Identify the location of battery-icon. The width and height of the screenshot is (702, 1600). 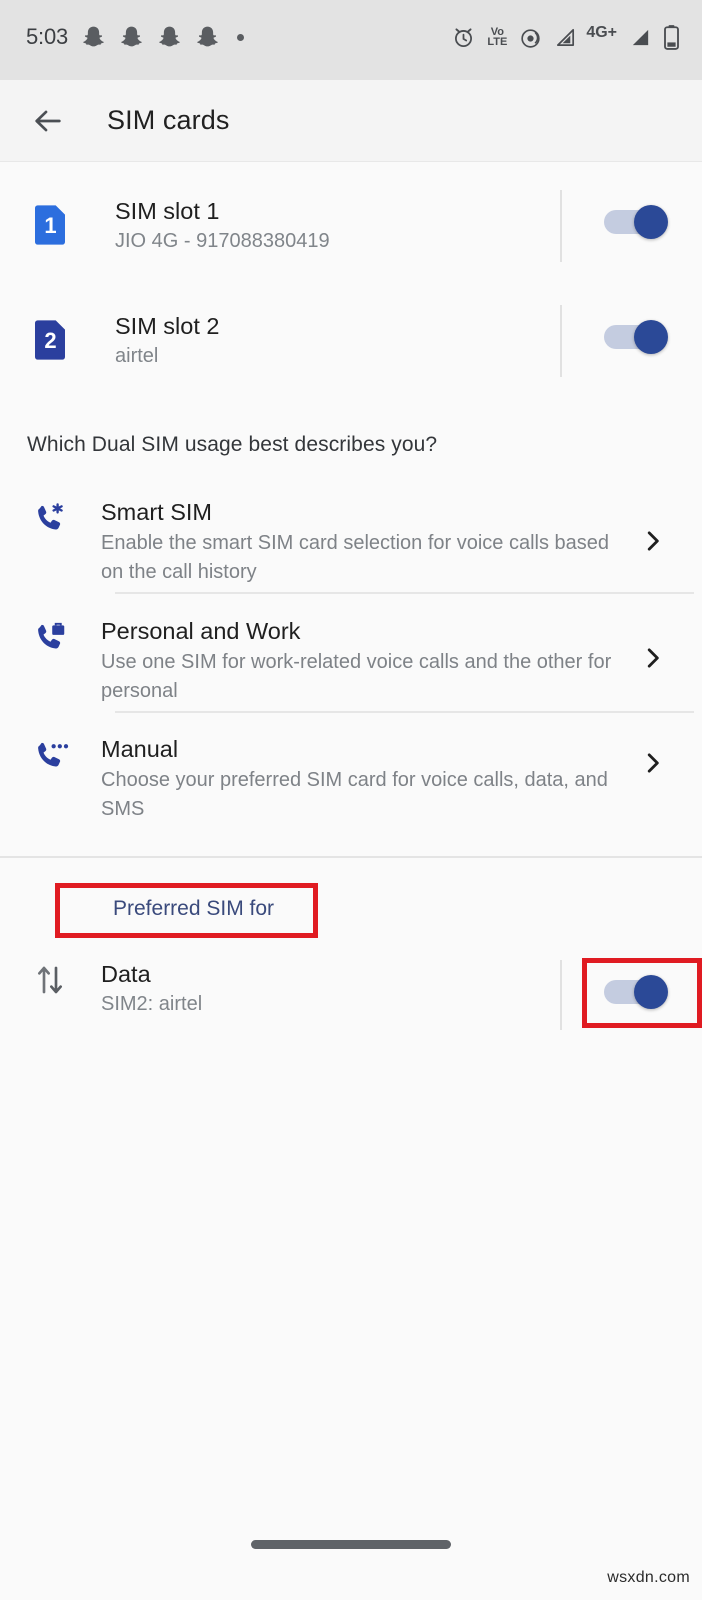
(671, 37).